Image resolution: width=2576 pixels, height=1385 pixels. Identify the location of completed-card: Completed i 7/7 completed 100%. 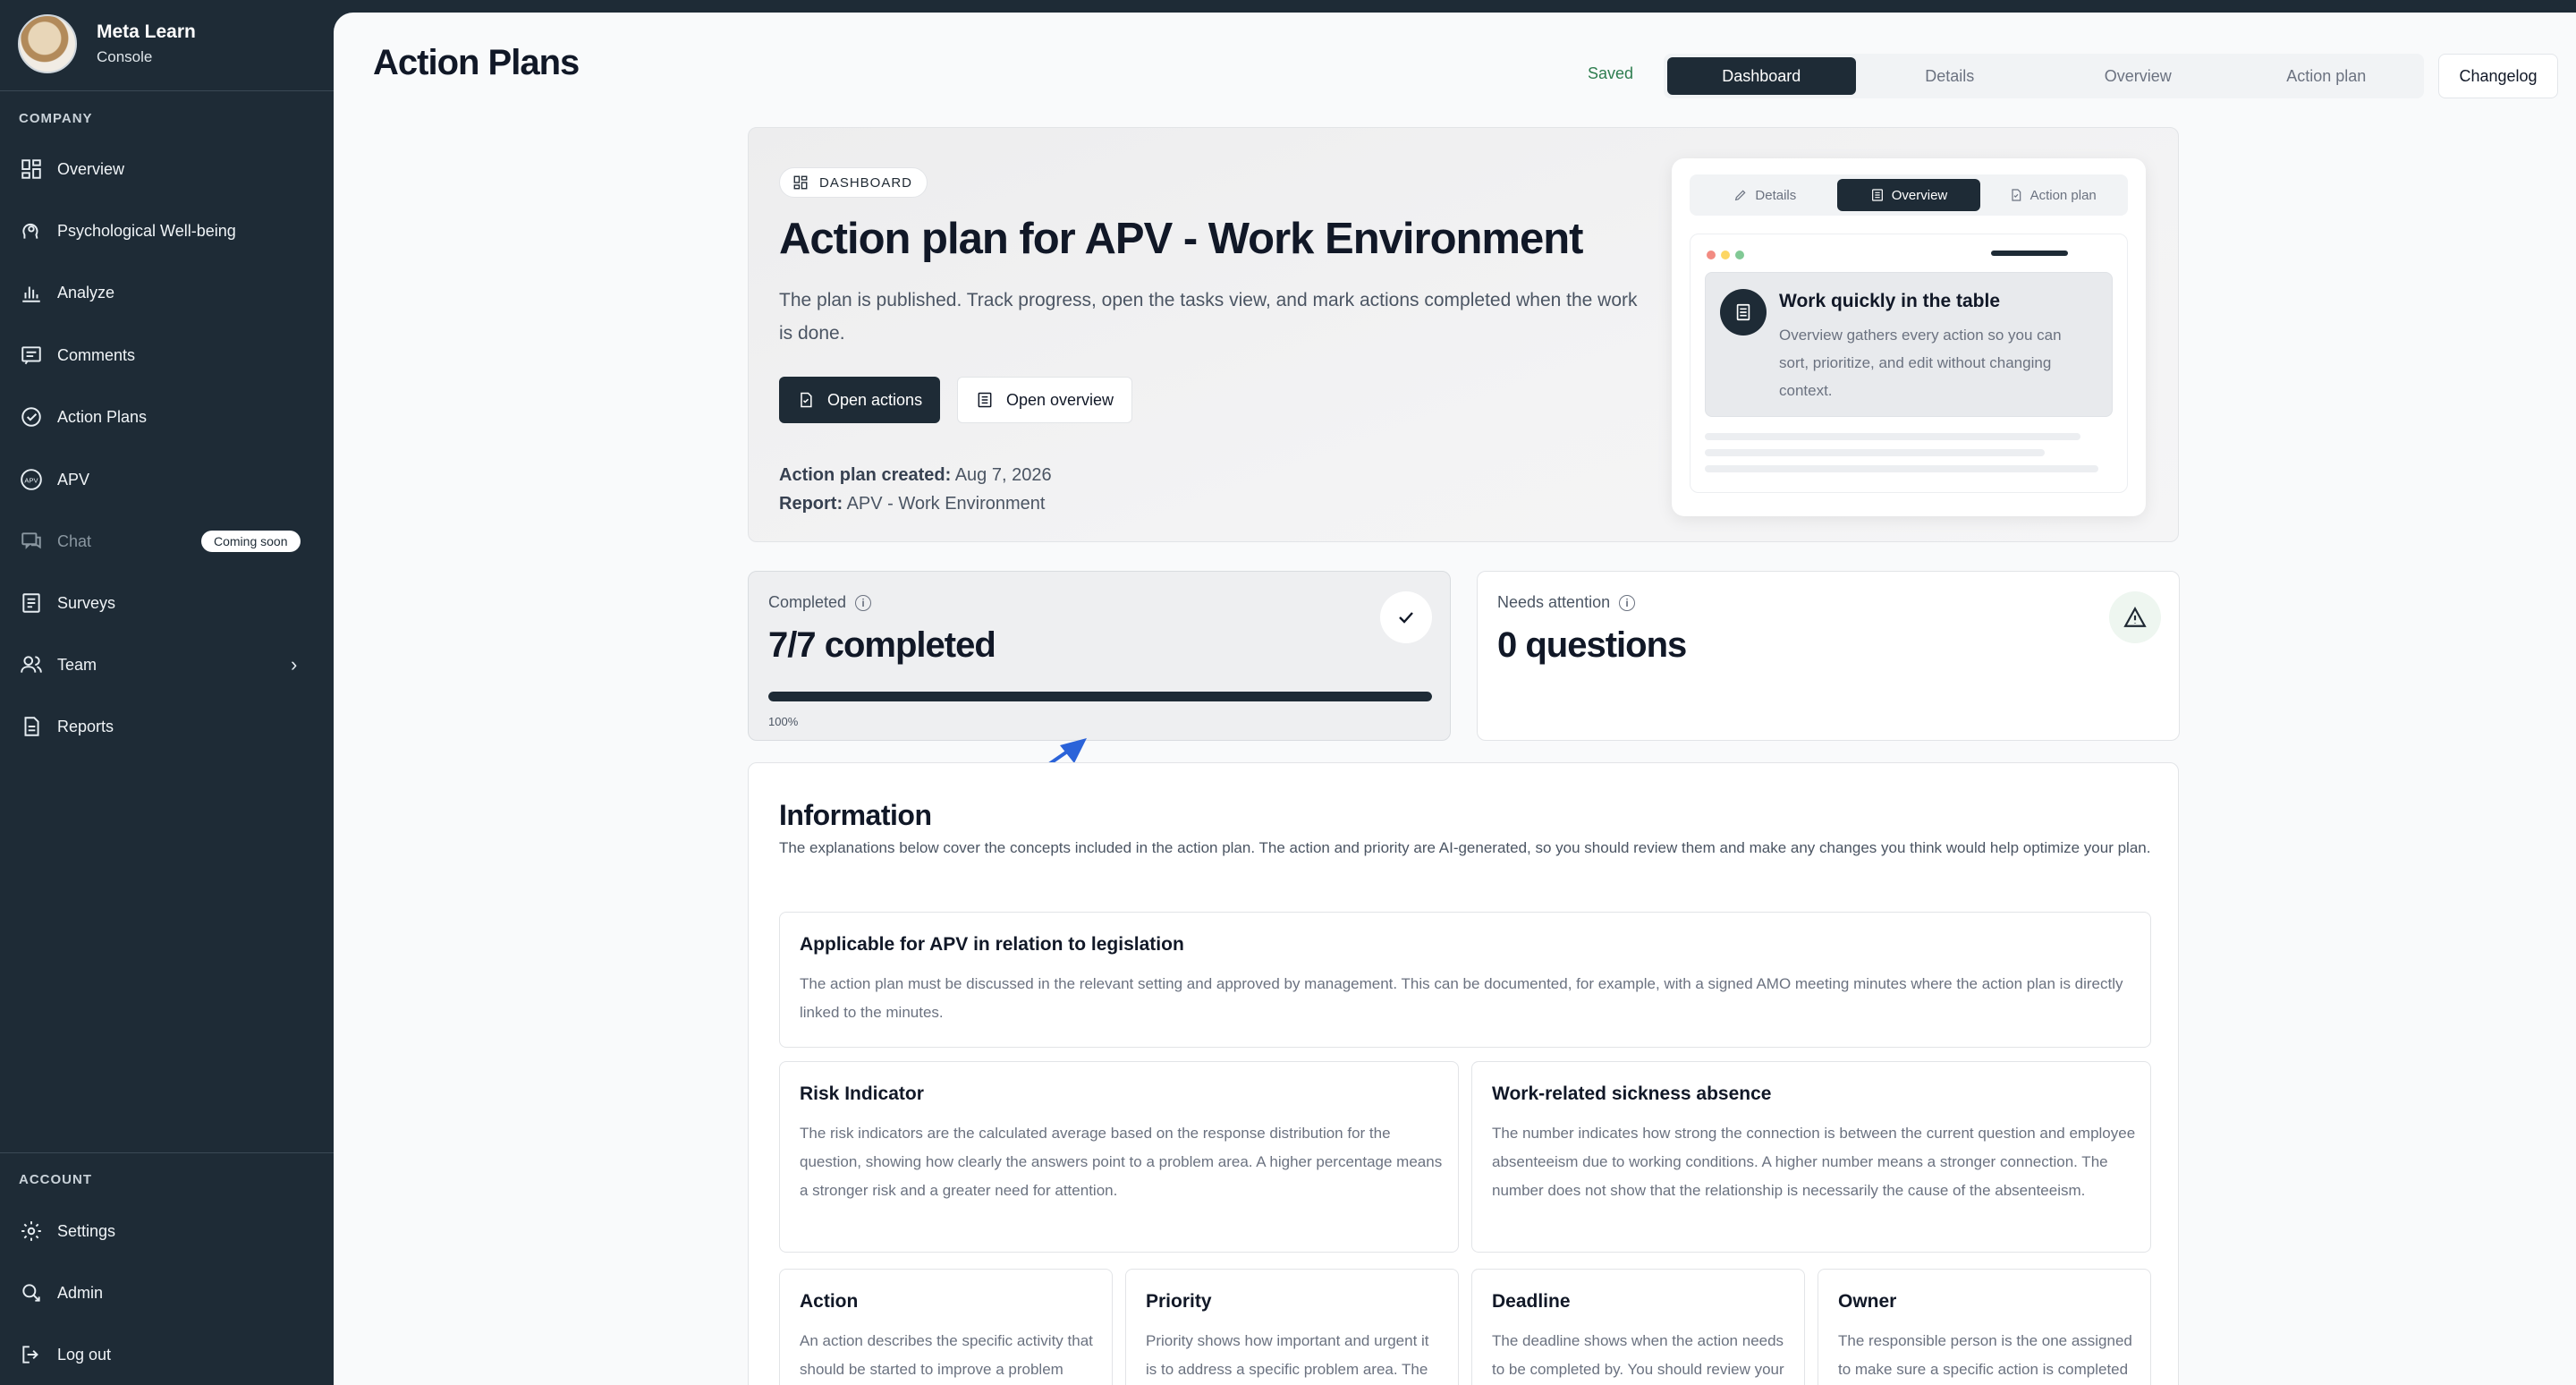
(1099, 656).